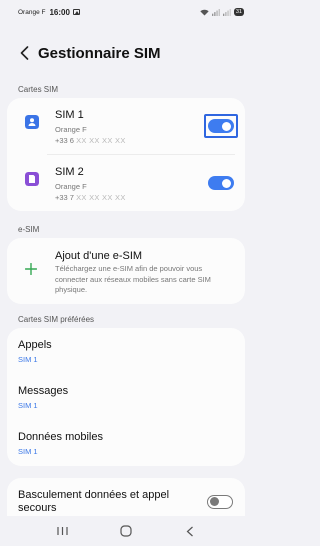 The height and width of the screenshot is (546, 320). I want to click on wifi-icon, so click(204, 12).